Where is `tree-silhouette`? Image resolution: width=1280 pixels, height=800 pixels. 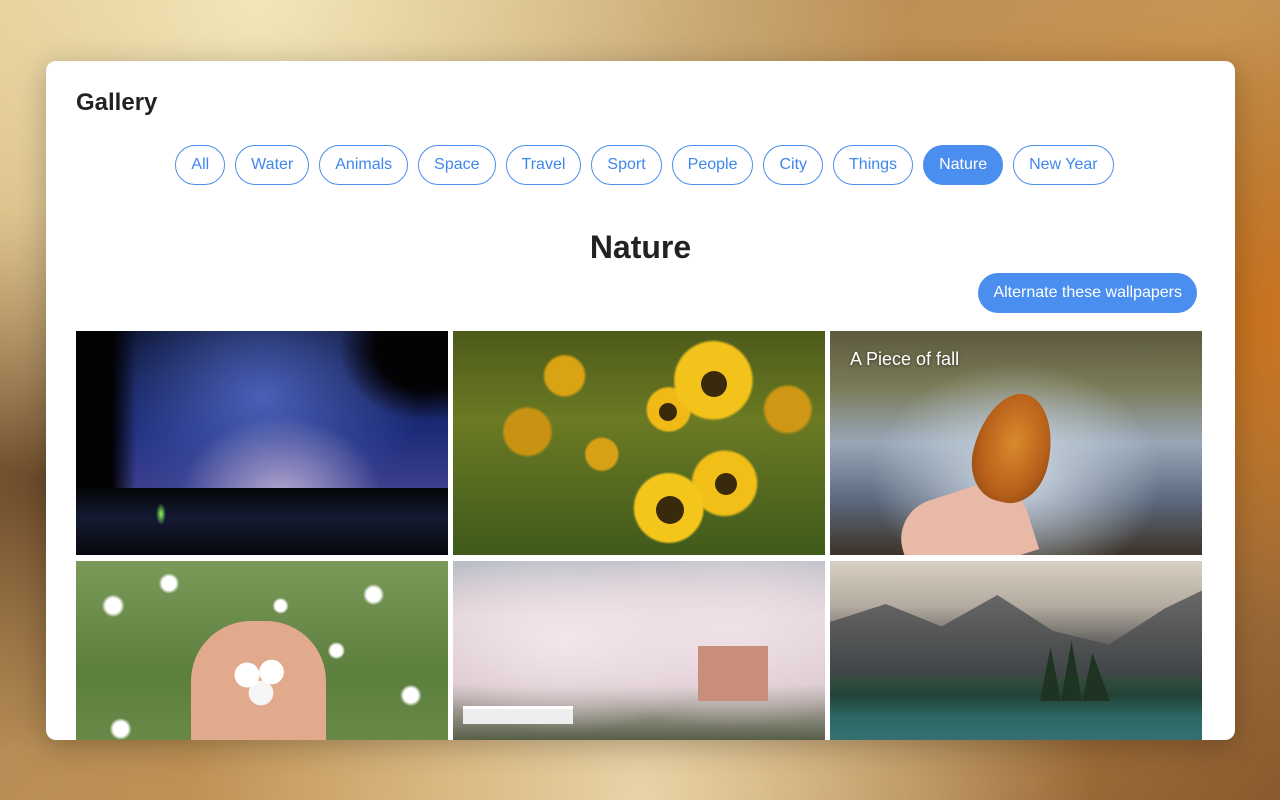 tree-silhouette is located at coordinates (393, 376).